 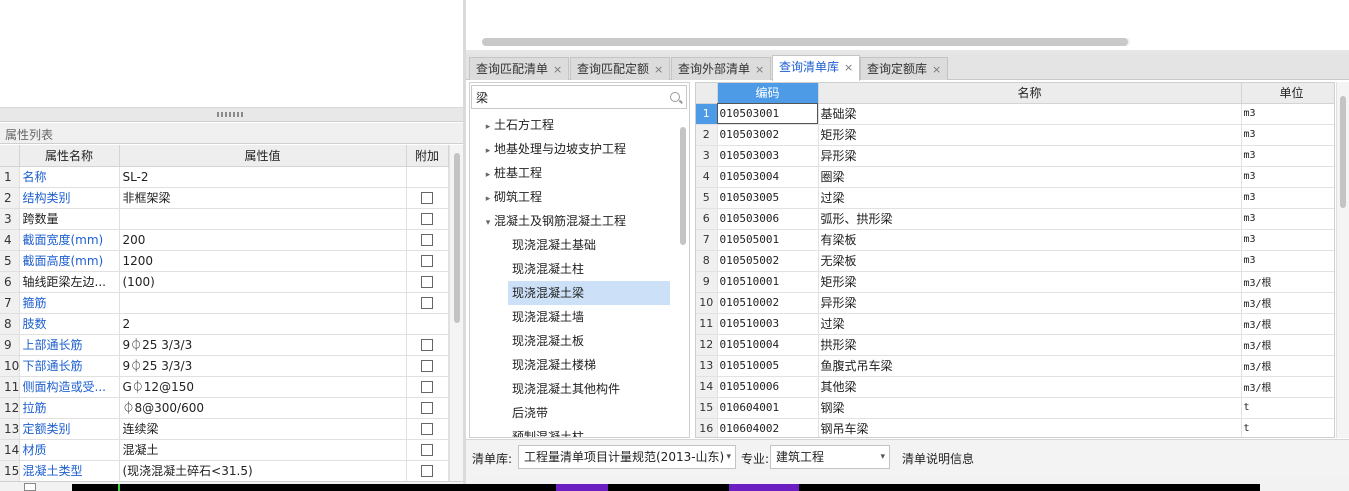 What do you see at coordinates (1015, 366) in the screenshot?
I see `grid-row: 13 010510005 鱼腹式吊车梁 m3/根` at bounding box center [1015, 366].